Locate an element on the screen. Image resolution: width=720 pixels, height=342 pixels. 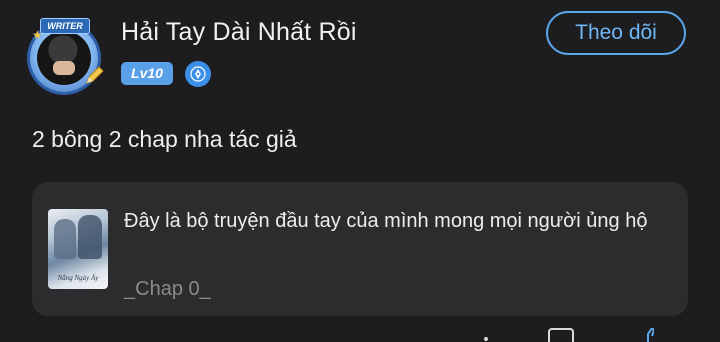
comment-text: 2 bông 2 chap nha tác giả is located at coordinates (164, 139).